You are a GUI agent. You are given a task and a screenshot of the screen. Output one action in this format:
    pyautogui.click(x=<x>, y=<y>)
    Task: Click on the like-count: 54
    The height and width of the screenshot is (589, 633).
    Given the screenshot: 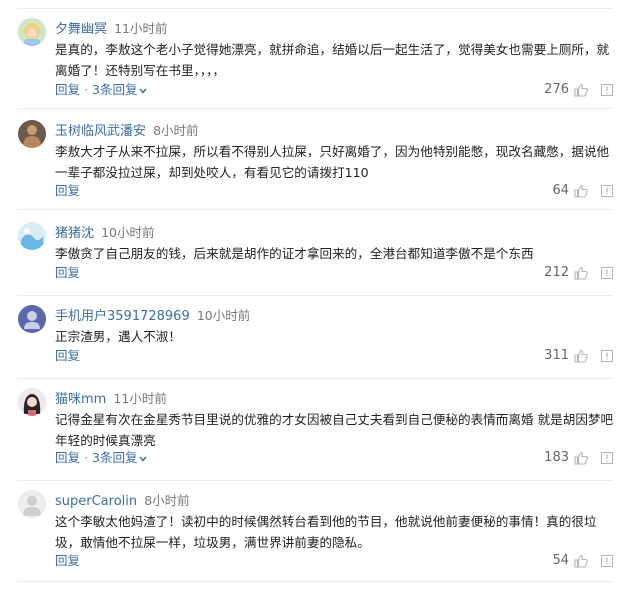 What is the action you would take?
    pyautogui.click(x=560, y=560)
    